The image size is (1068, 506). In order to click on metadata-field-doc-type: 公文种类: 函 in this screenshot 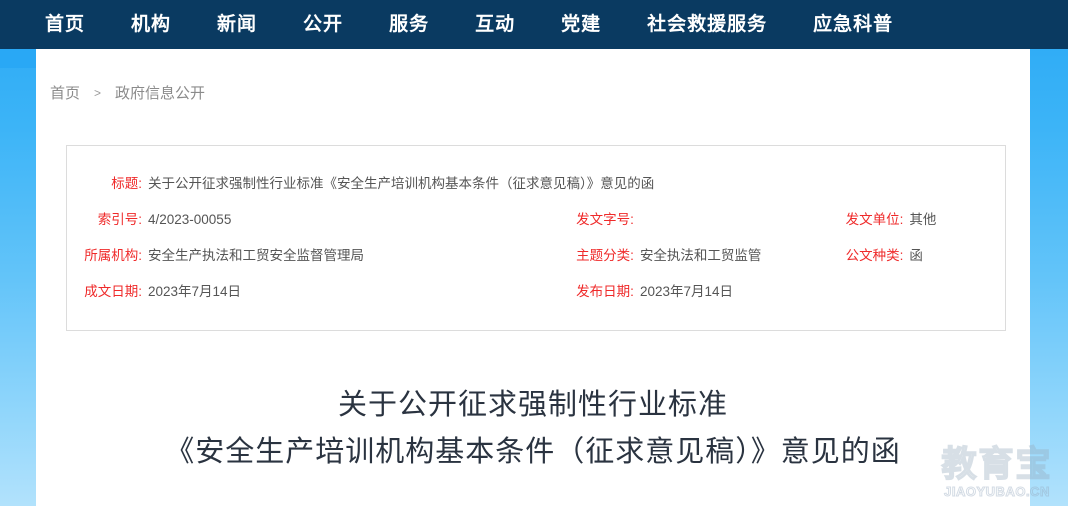, I will do `click(920, 254)`.